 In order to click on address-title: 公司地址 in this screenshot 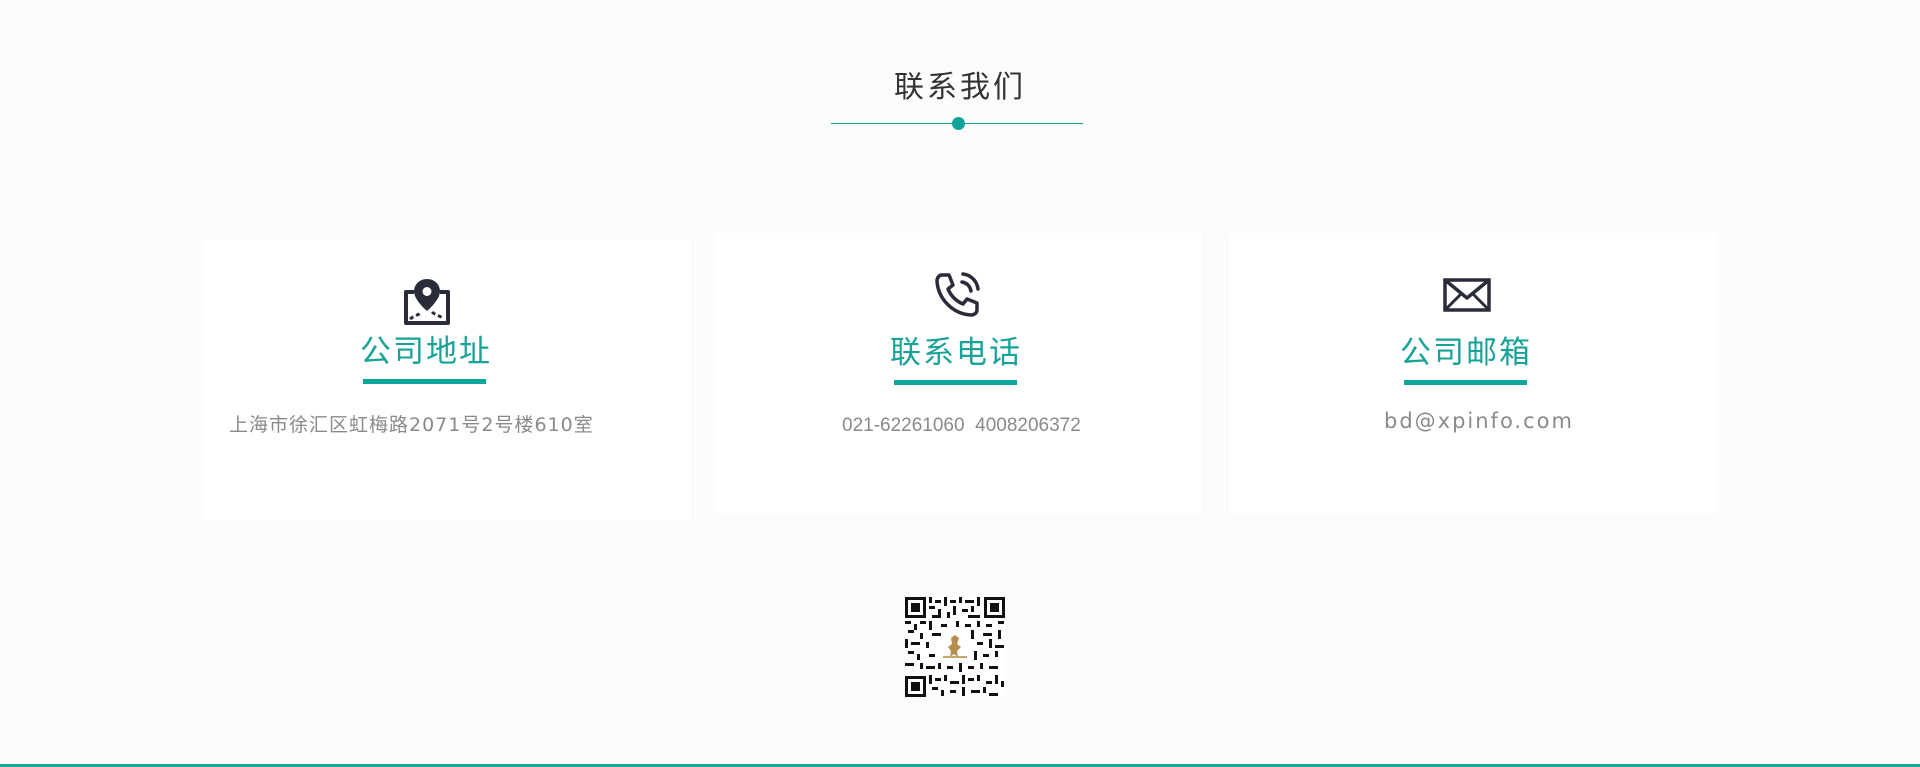, I will do `click(426, 352)`.